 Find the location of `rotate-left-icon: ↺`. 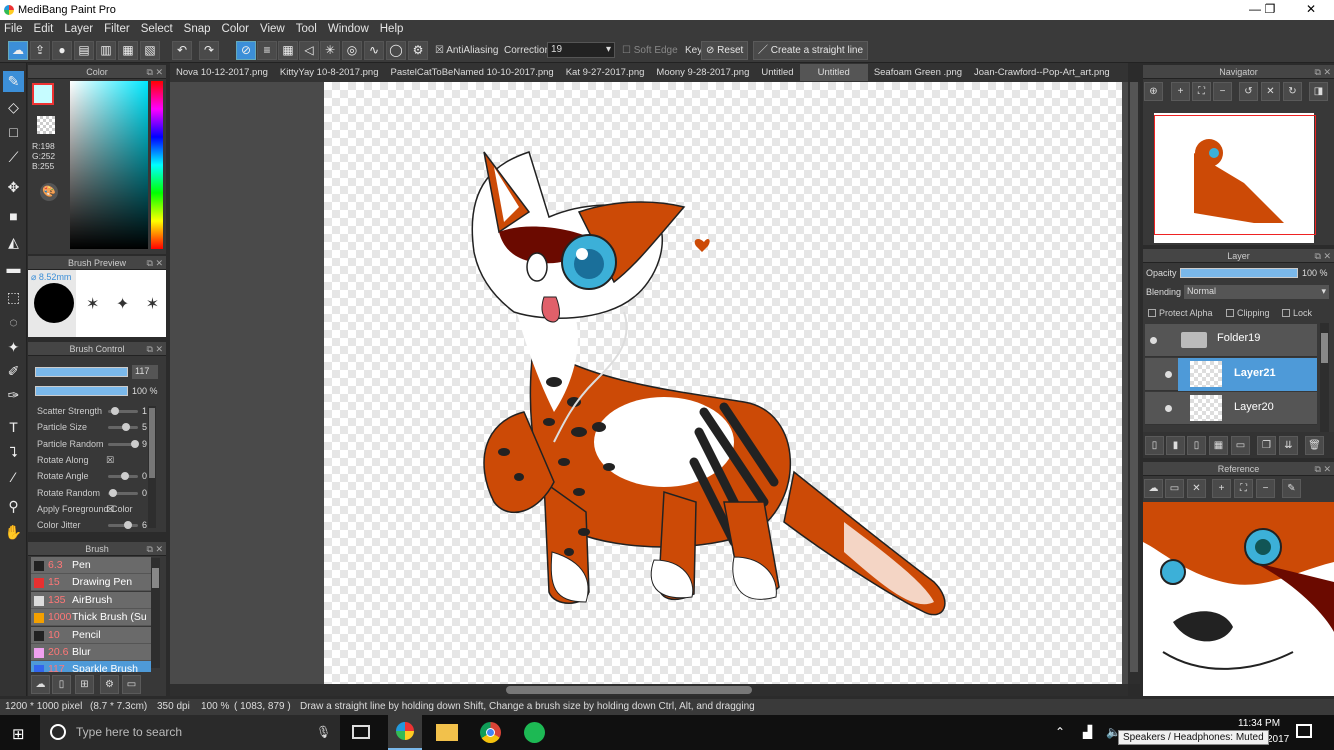

rotate-left-icon: ↺ is located at coordinates (1248, 91).